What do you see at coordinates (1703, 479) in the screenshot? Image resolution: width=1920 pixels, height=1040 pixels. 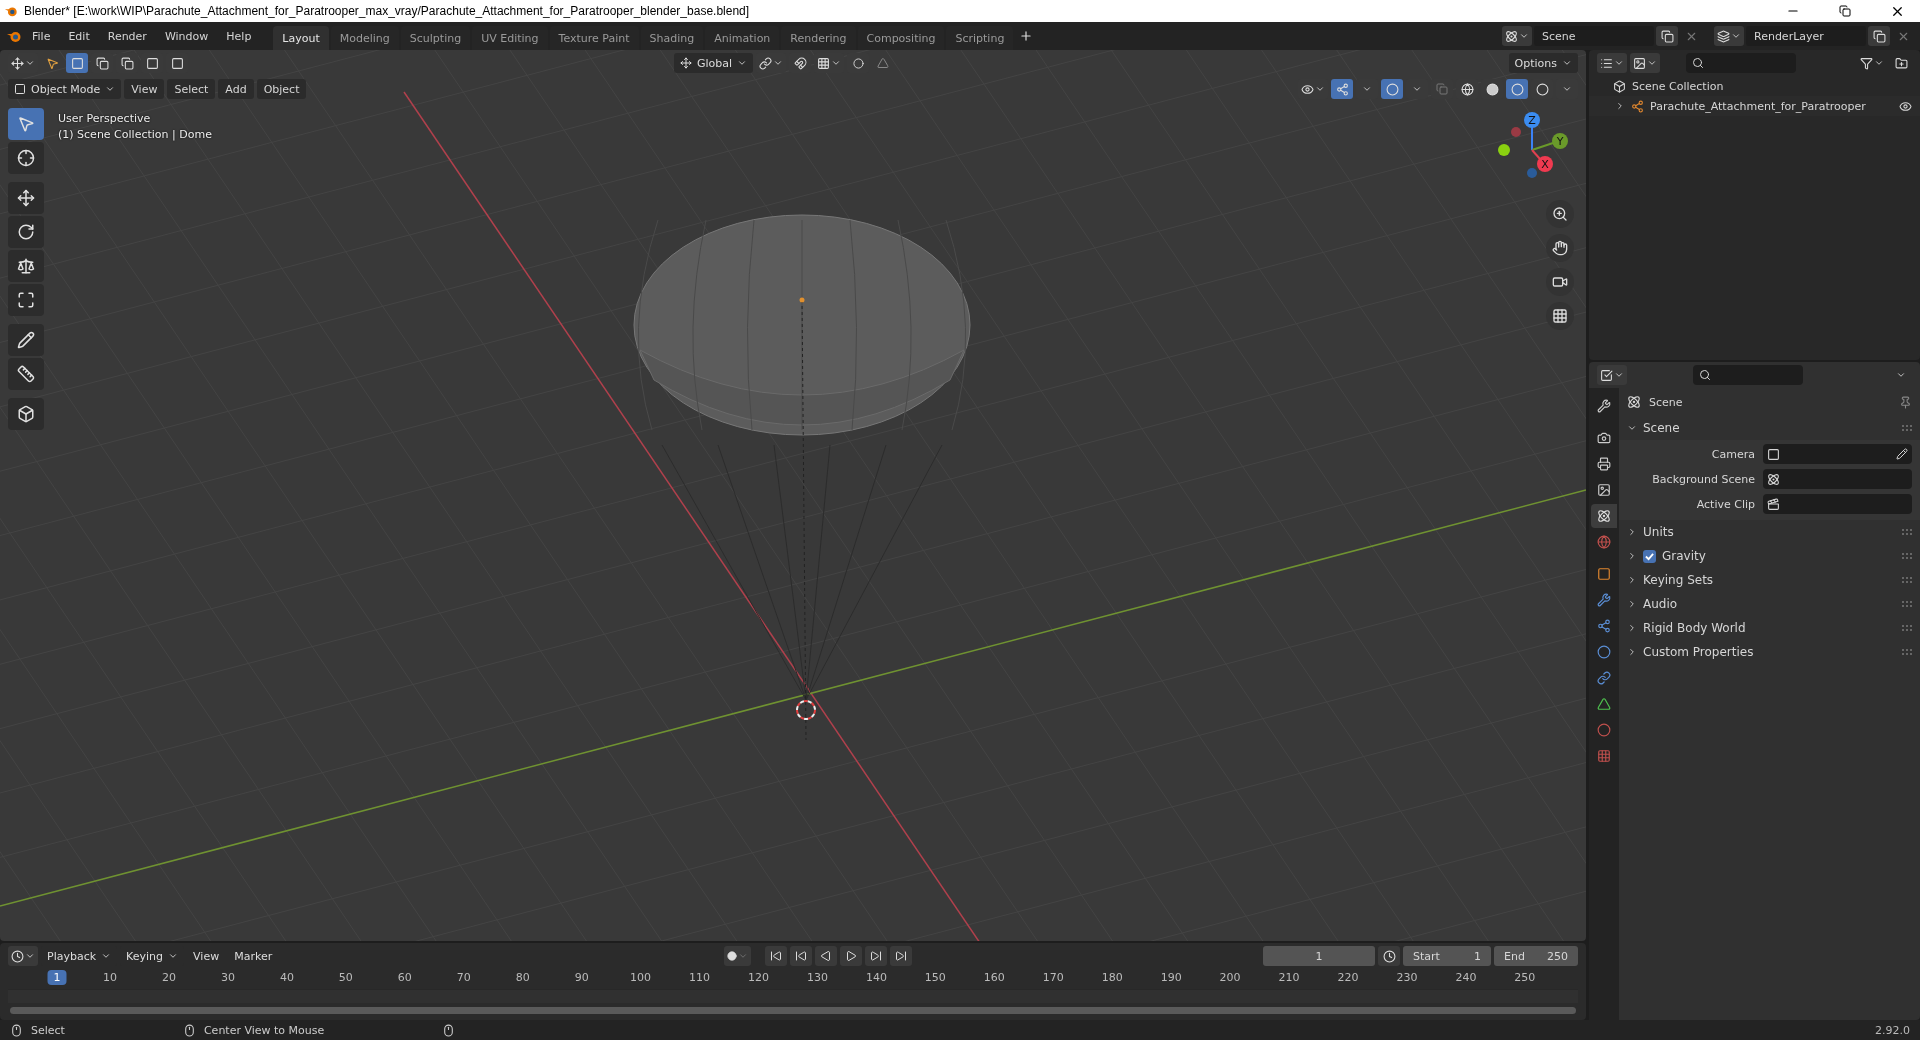 I see `field-label: Background Scene` at bounding box center [1703, 479].